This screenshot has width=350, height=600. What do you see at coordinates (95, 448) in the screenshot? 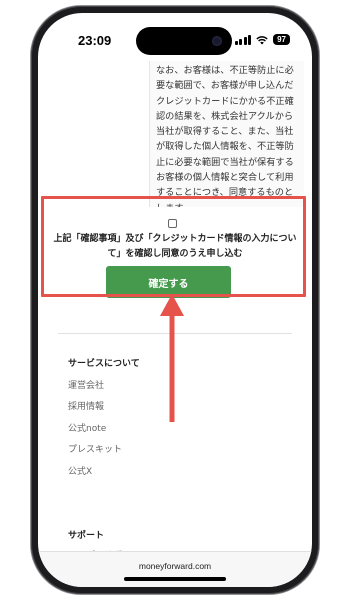
I see `footer-link-presskit: プレスキット` at bounding box center [95, 448].